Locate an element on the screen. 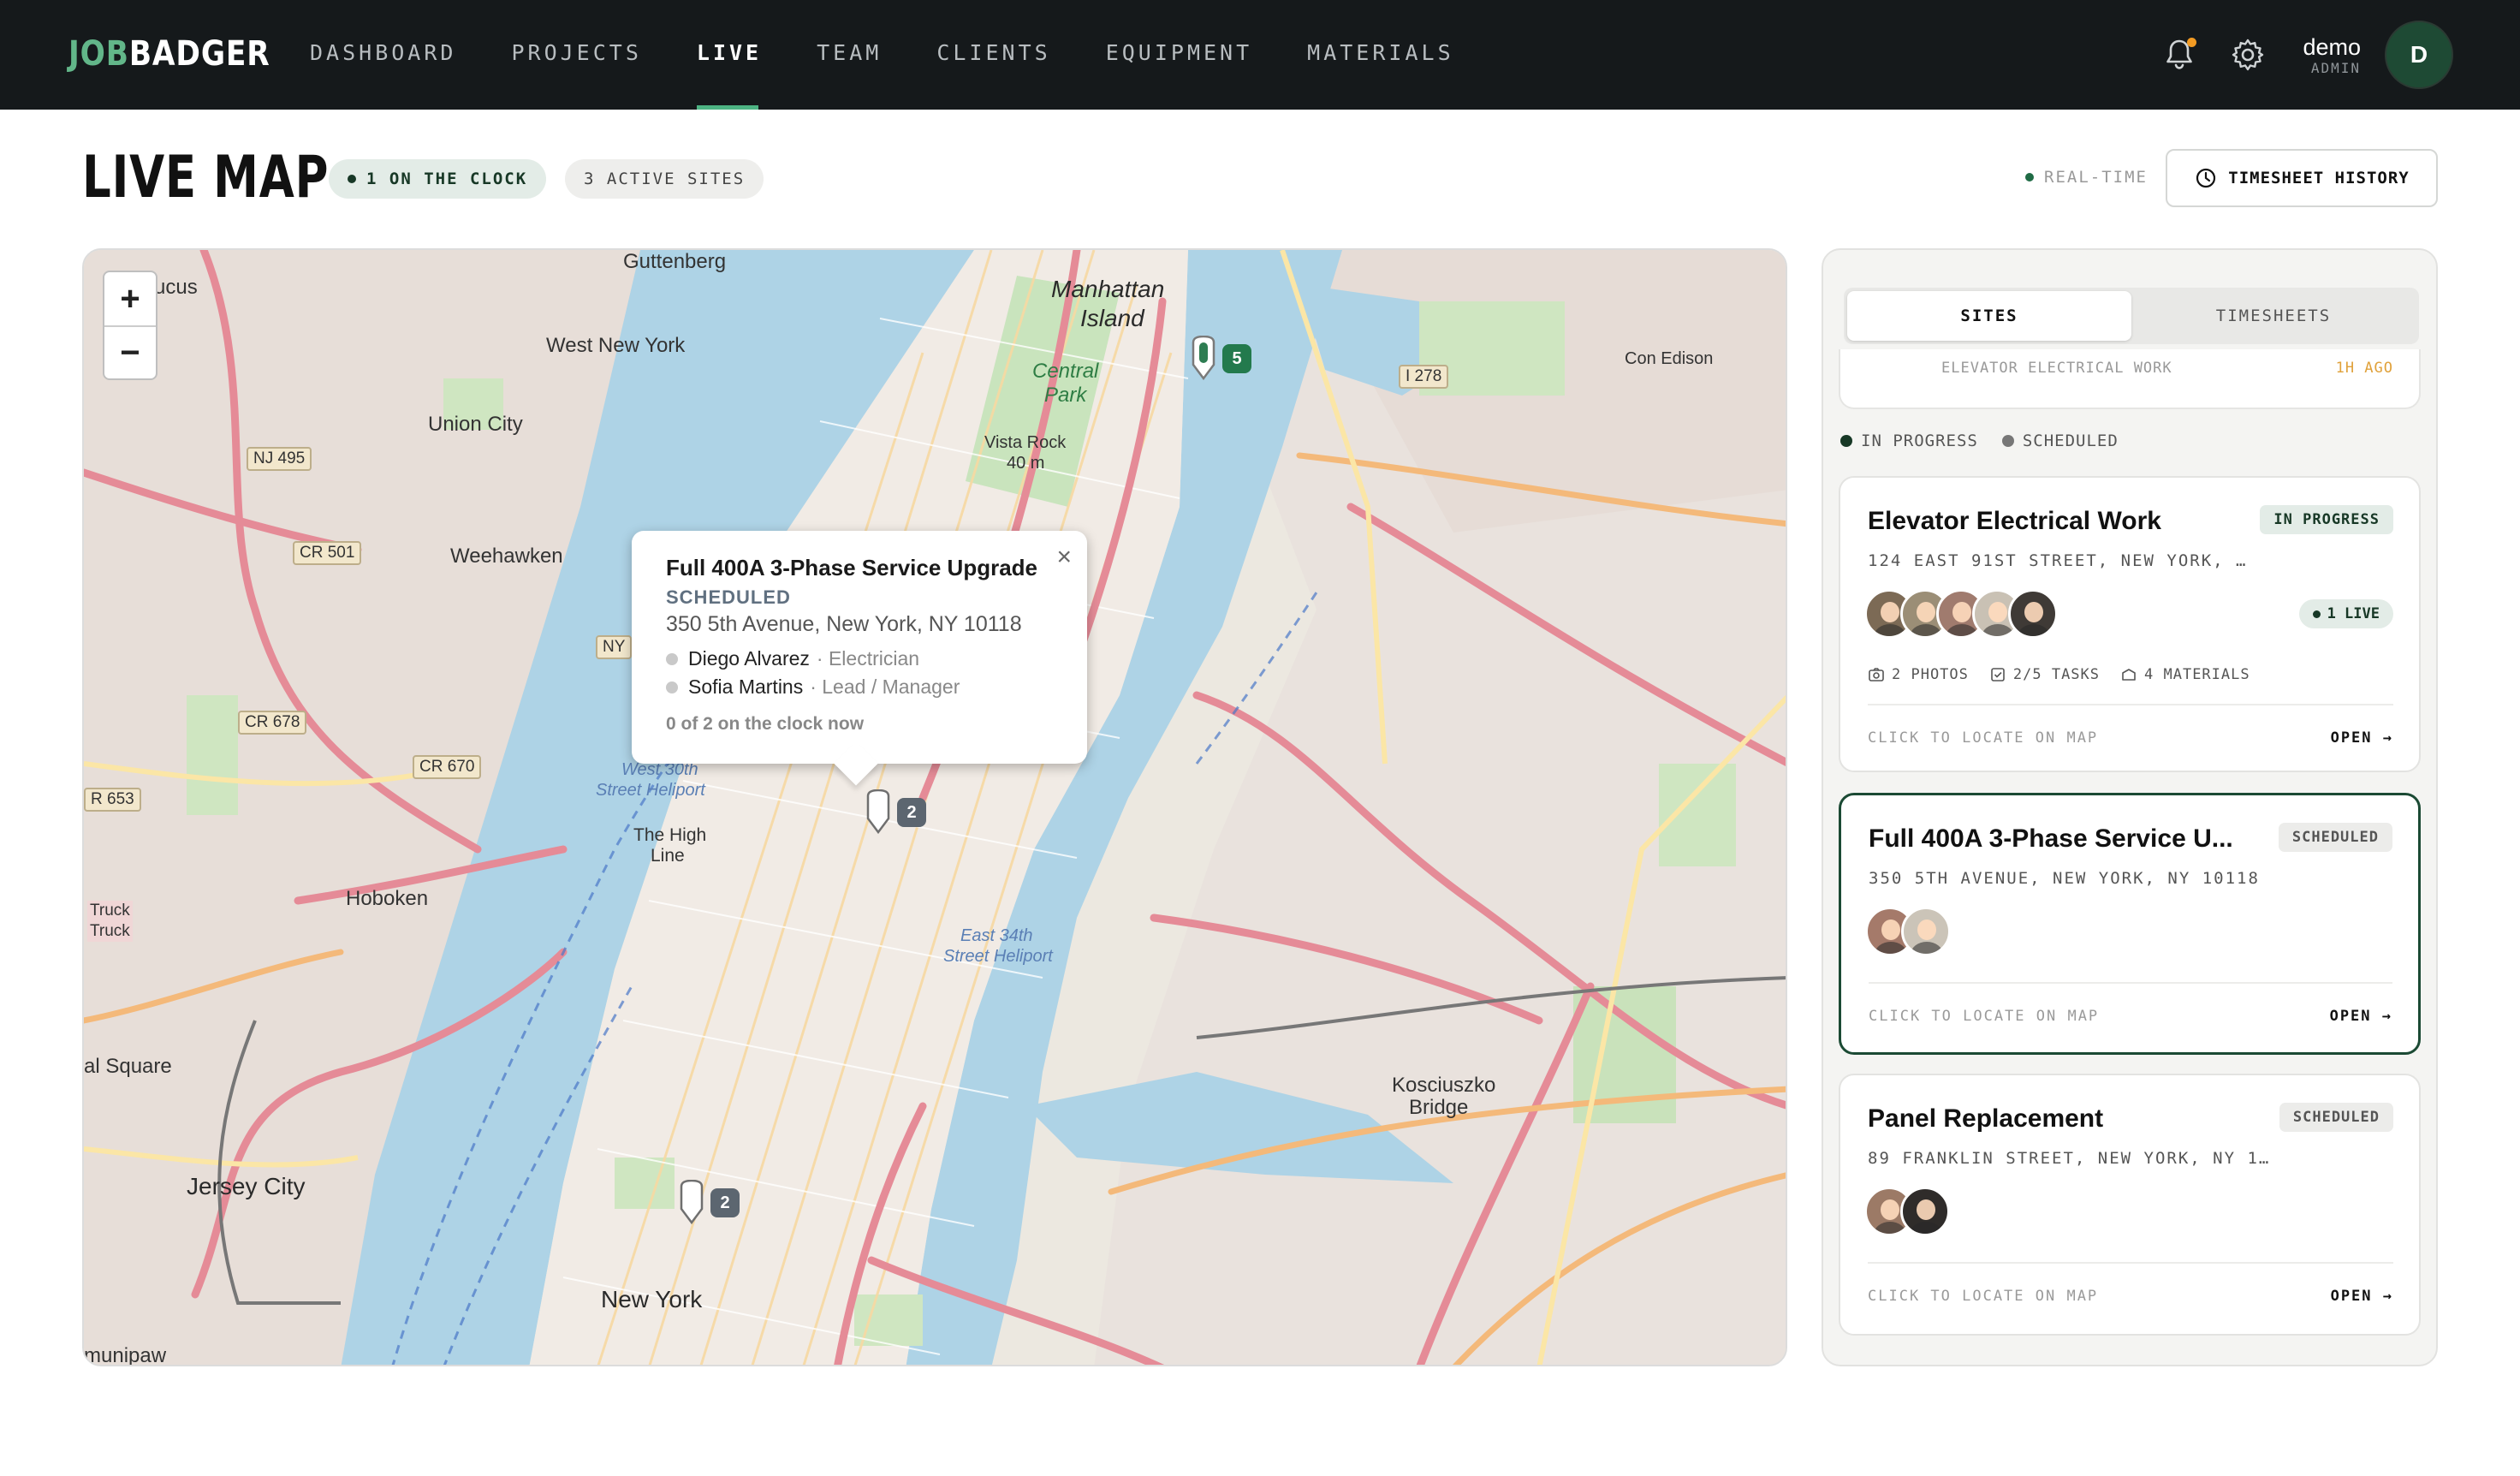  avatar: D is located at coordinates (2419, 55).